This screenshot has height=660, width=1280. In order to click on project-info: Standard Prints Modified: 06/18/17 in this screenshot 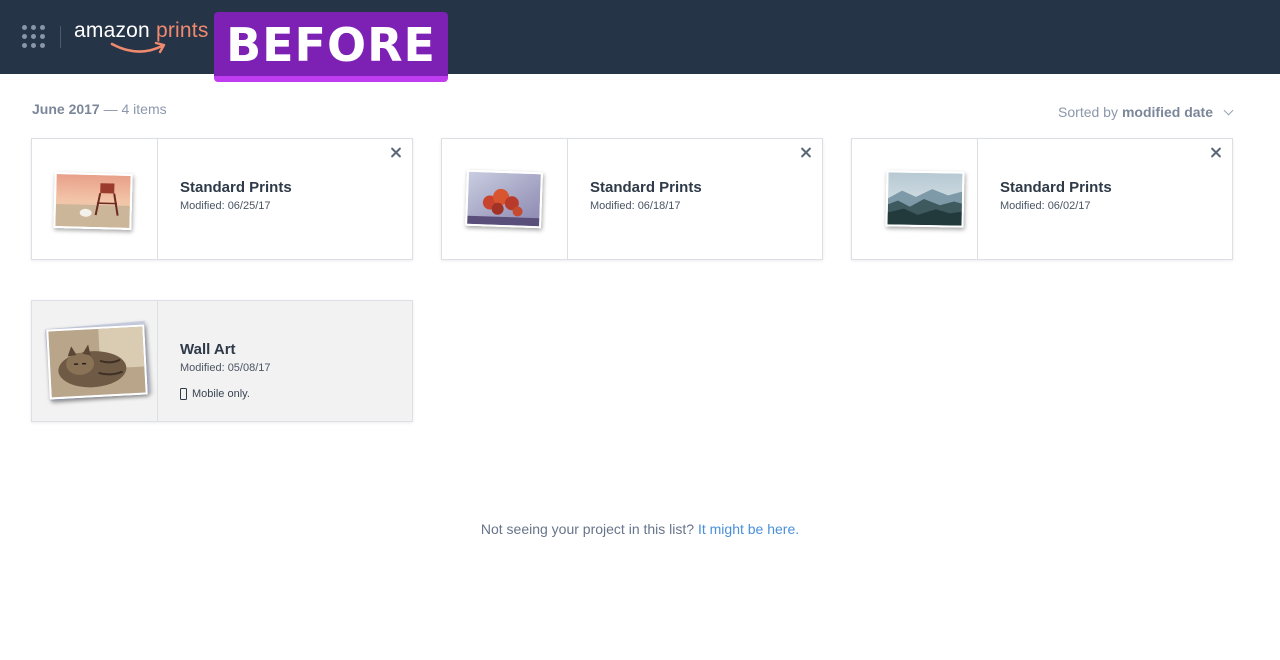, I will do `click(646, 195)`.